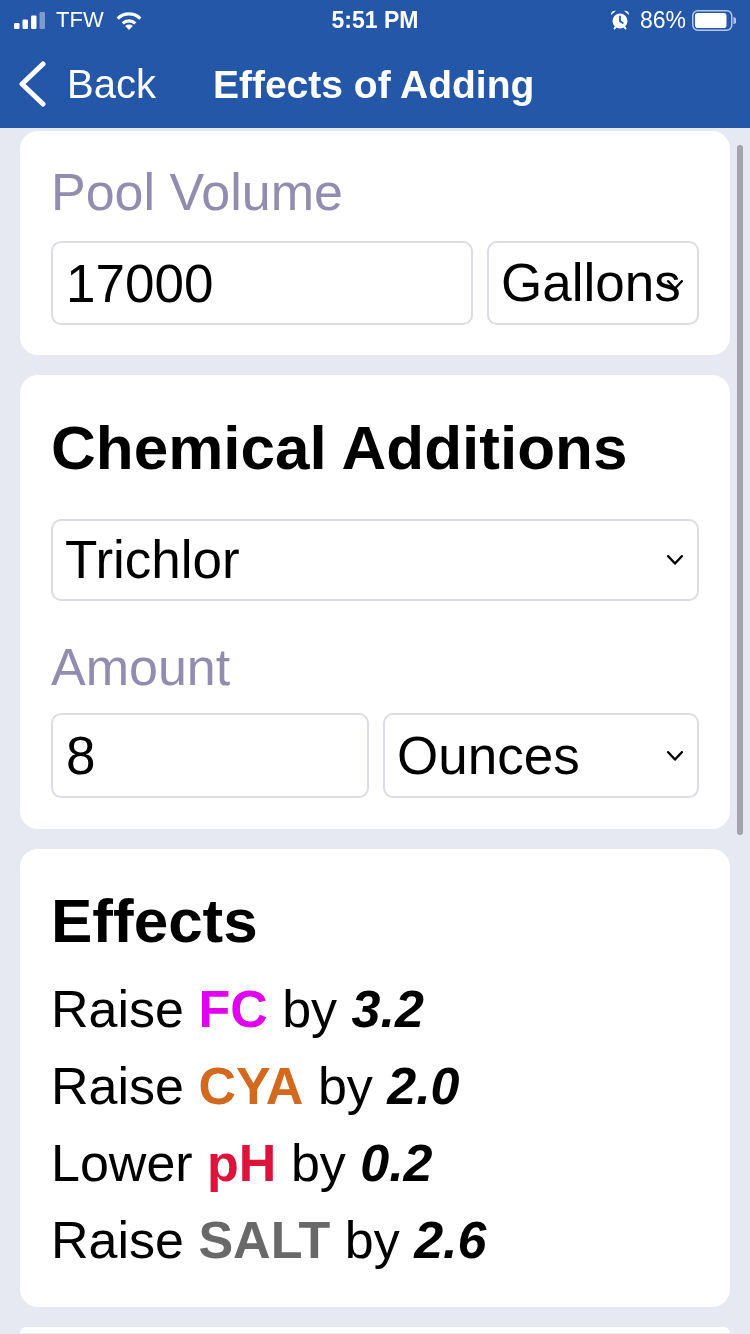 This screenshot has width=750, height=1334. What do you see at coordinates (269, 1240) in the screenshot?
I see `effect-text: Raise SALT by 2.6` at bounding box center [269, 1240].